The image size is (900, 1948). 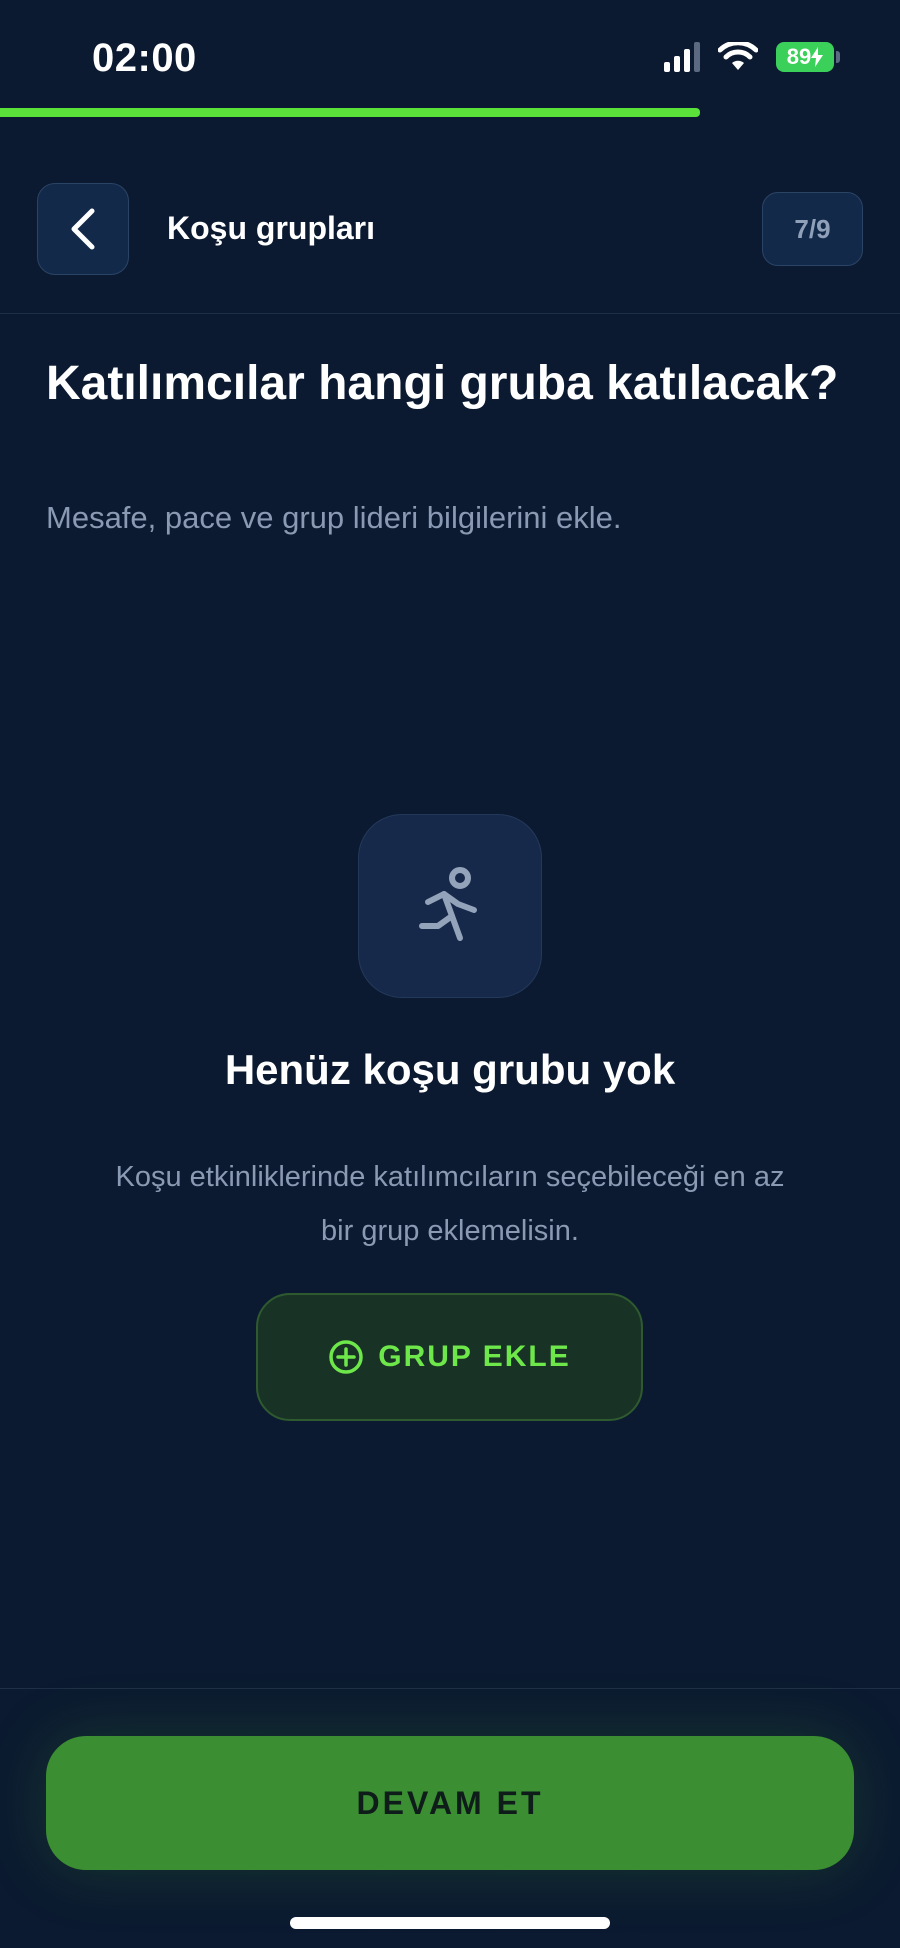 What do you see at coordinates (271, 228) in the screenshot?
I see `page-title: Koşu grupları` at bounding box center [271, 228].